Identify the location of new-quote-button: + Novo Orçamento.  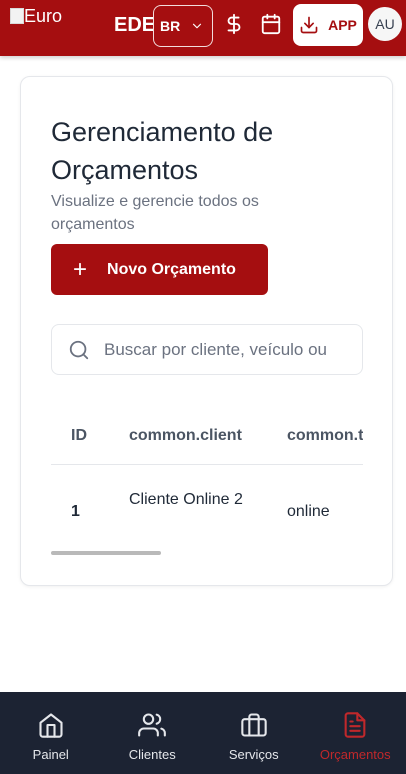
(159, 269).